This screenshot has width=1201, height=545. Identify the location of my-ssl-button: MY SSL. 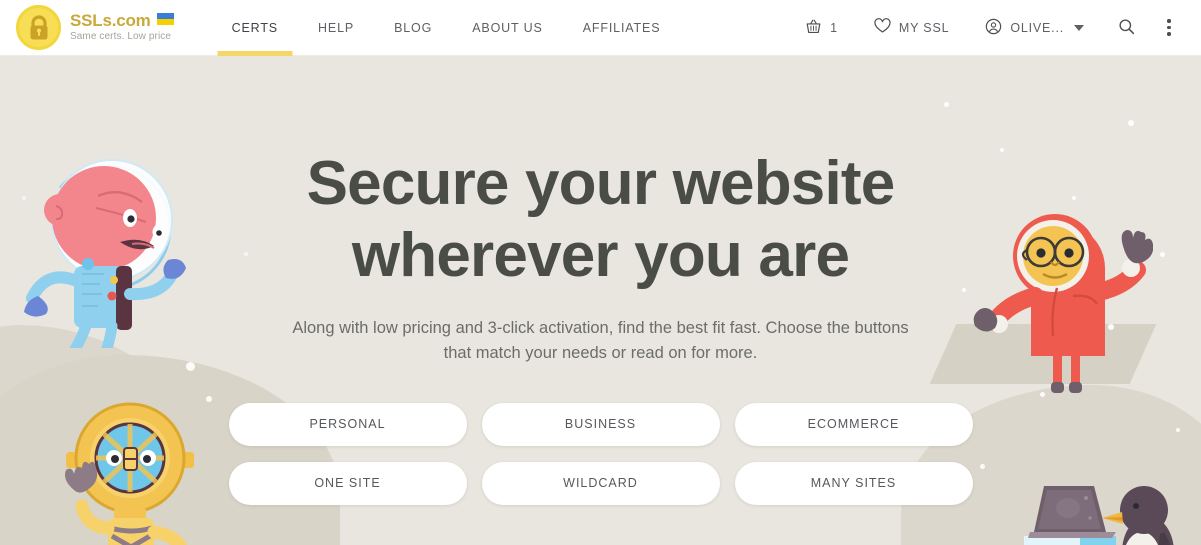
(911, 28).